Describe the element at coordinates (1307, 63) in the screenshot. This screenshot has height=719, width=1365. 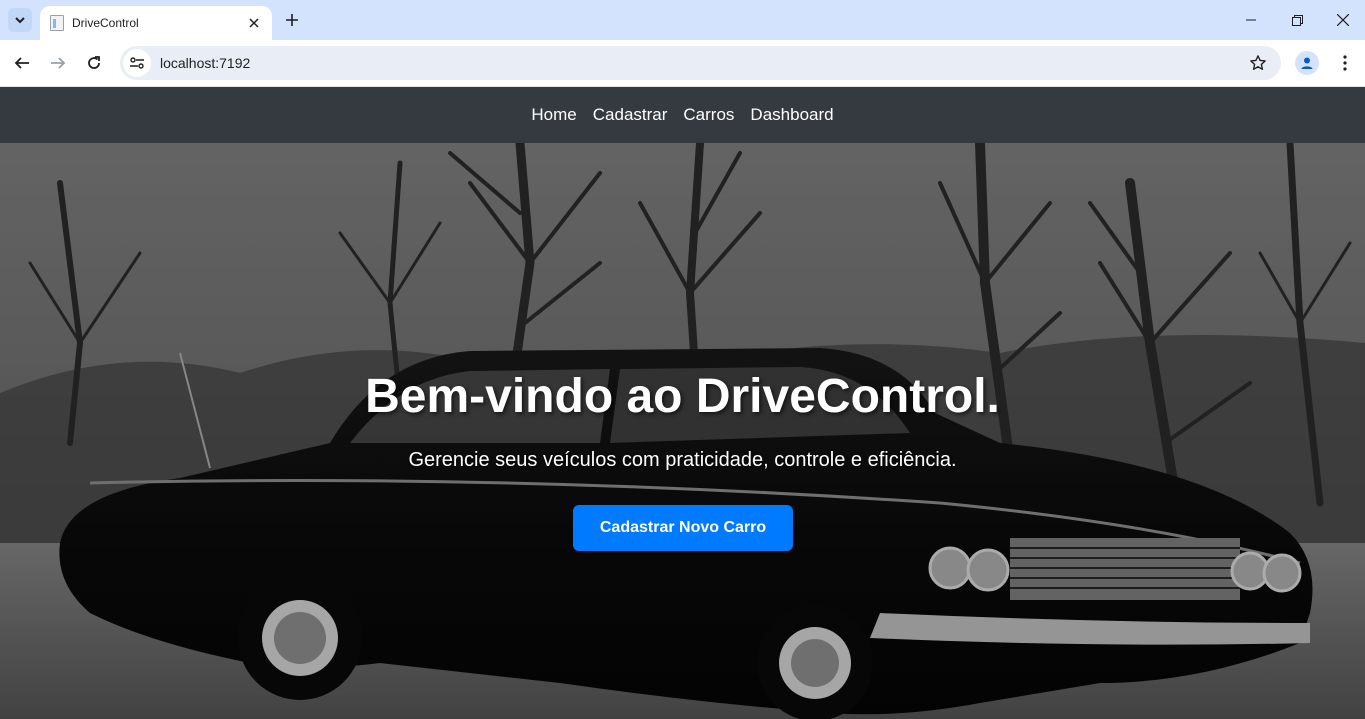
I see `profile-avatar-icon` at that location.